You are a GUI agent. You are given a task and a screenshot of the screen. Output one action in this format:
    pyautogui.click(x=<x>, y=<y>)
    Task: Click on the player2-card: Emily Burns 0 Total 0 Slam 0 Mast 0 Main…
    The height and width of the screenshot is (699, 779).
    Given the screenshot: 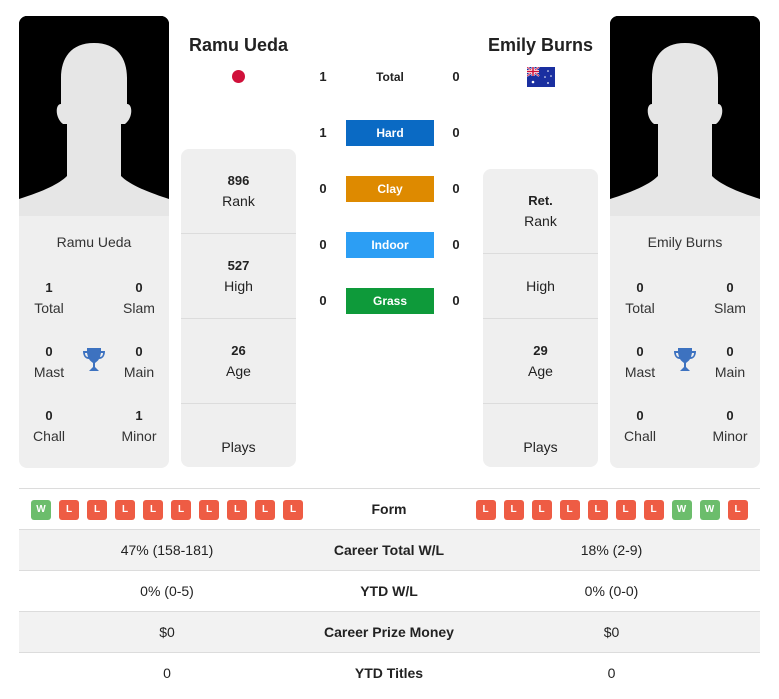 What is the action you would take?
    pyautogui.click(x=685, y=342)
    